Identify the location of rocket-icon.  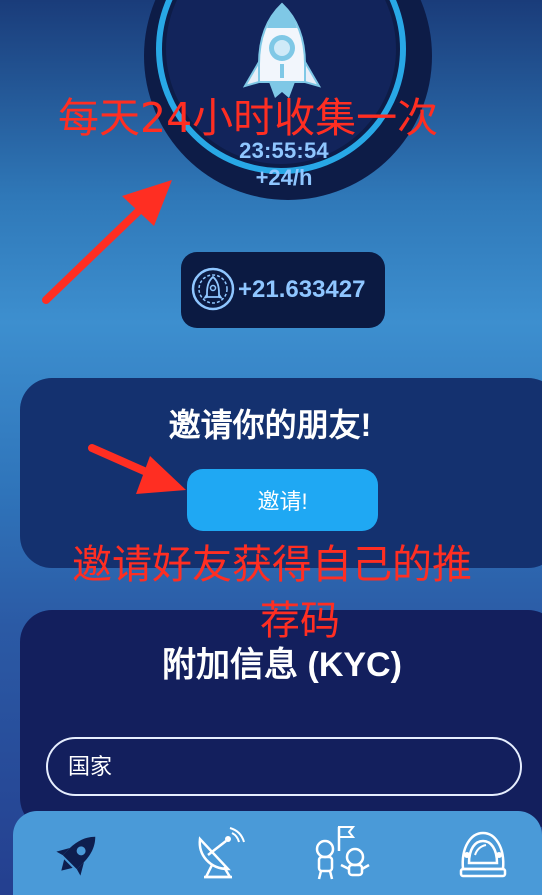
(76, 856).